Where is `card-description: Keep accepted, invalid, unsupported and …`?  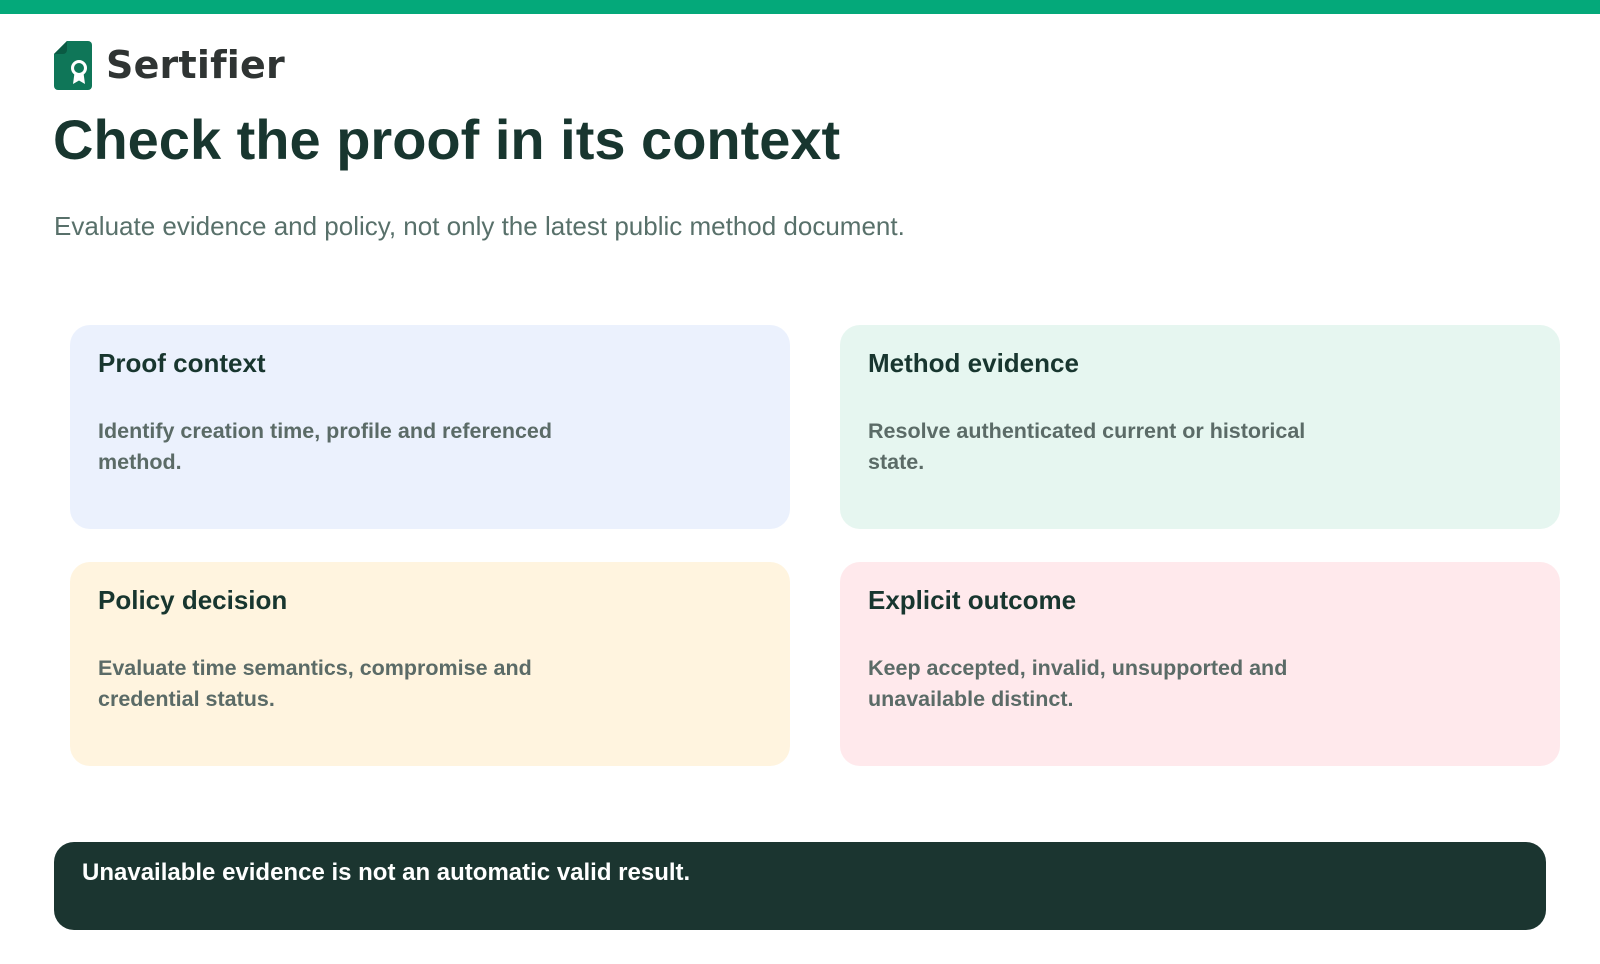
card-description: Keep accepted, invalid, unsupported and … is located at coordinates (1078, 683).